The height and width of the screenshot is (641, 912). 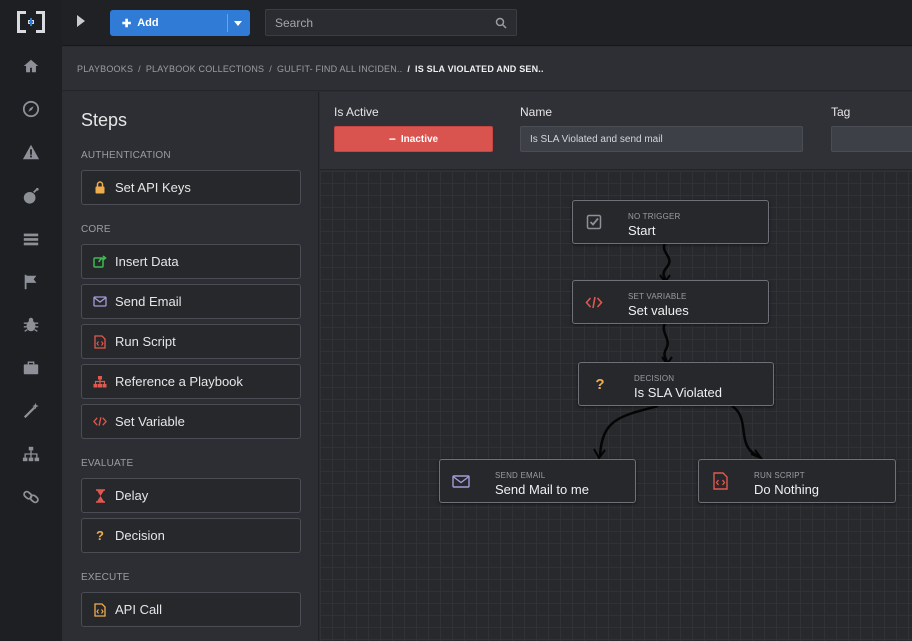 I want to click on checkbox-icon, so click(x=594, y=222).